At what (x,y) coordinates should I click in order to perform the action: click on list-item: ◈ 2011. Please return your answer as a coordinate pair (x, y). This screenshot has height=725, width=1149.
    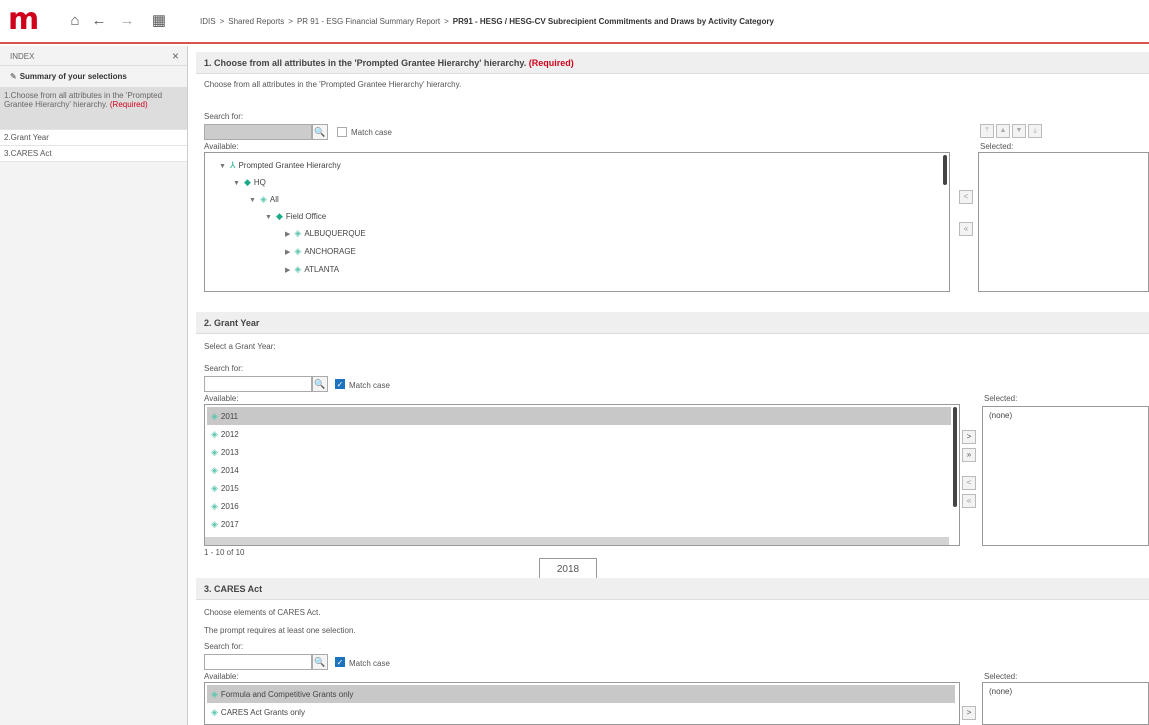
    Looking at the image, I should click on (579, 416).